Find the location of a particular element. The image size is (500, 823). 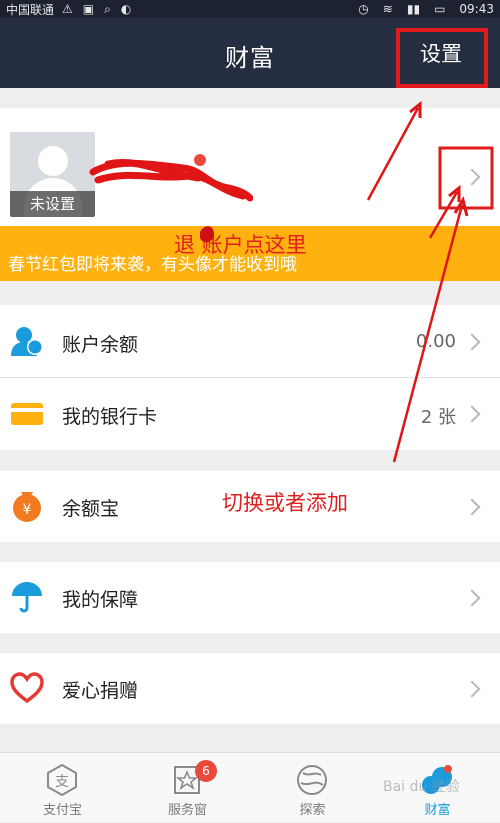

avatar-label: 未设置 is located at coordinates (52, 204).